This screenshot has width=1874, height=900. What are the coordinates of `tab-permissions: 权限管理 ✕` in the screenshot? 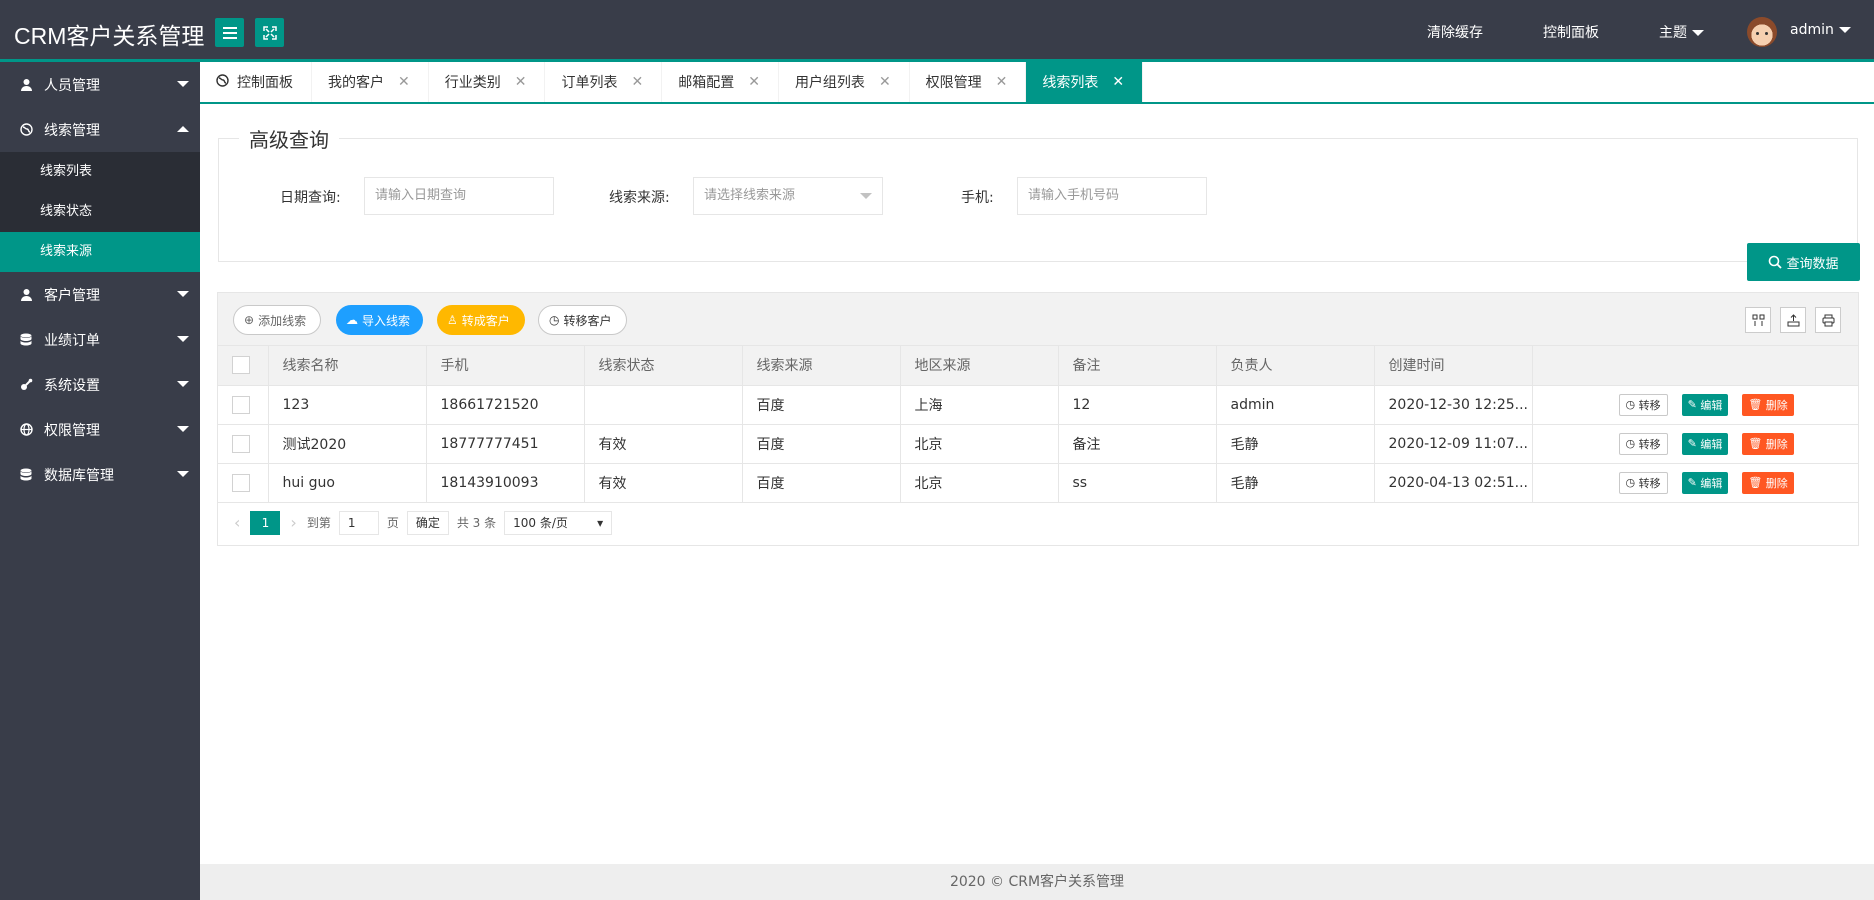 It's located at (968, 82).